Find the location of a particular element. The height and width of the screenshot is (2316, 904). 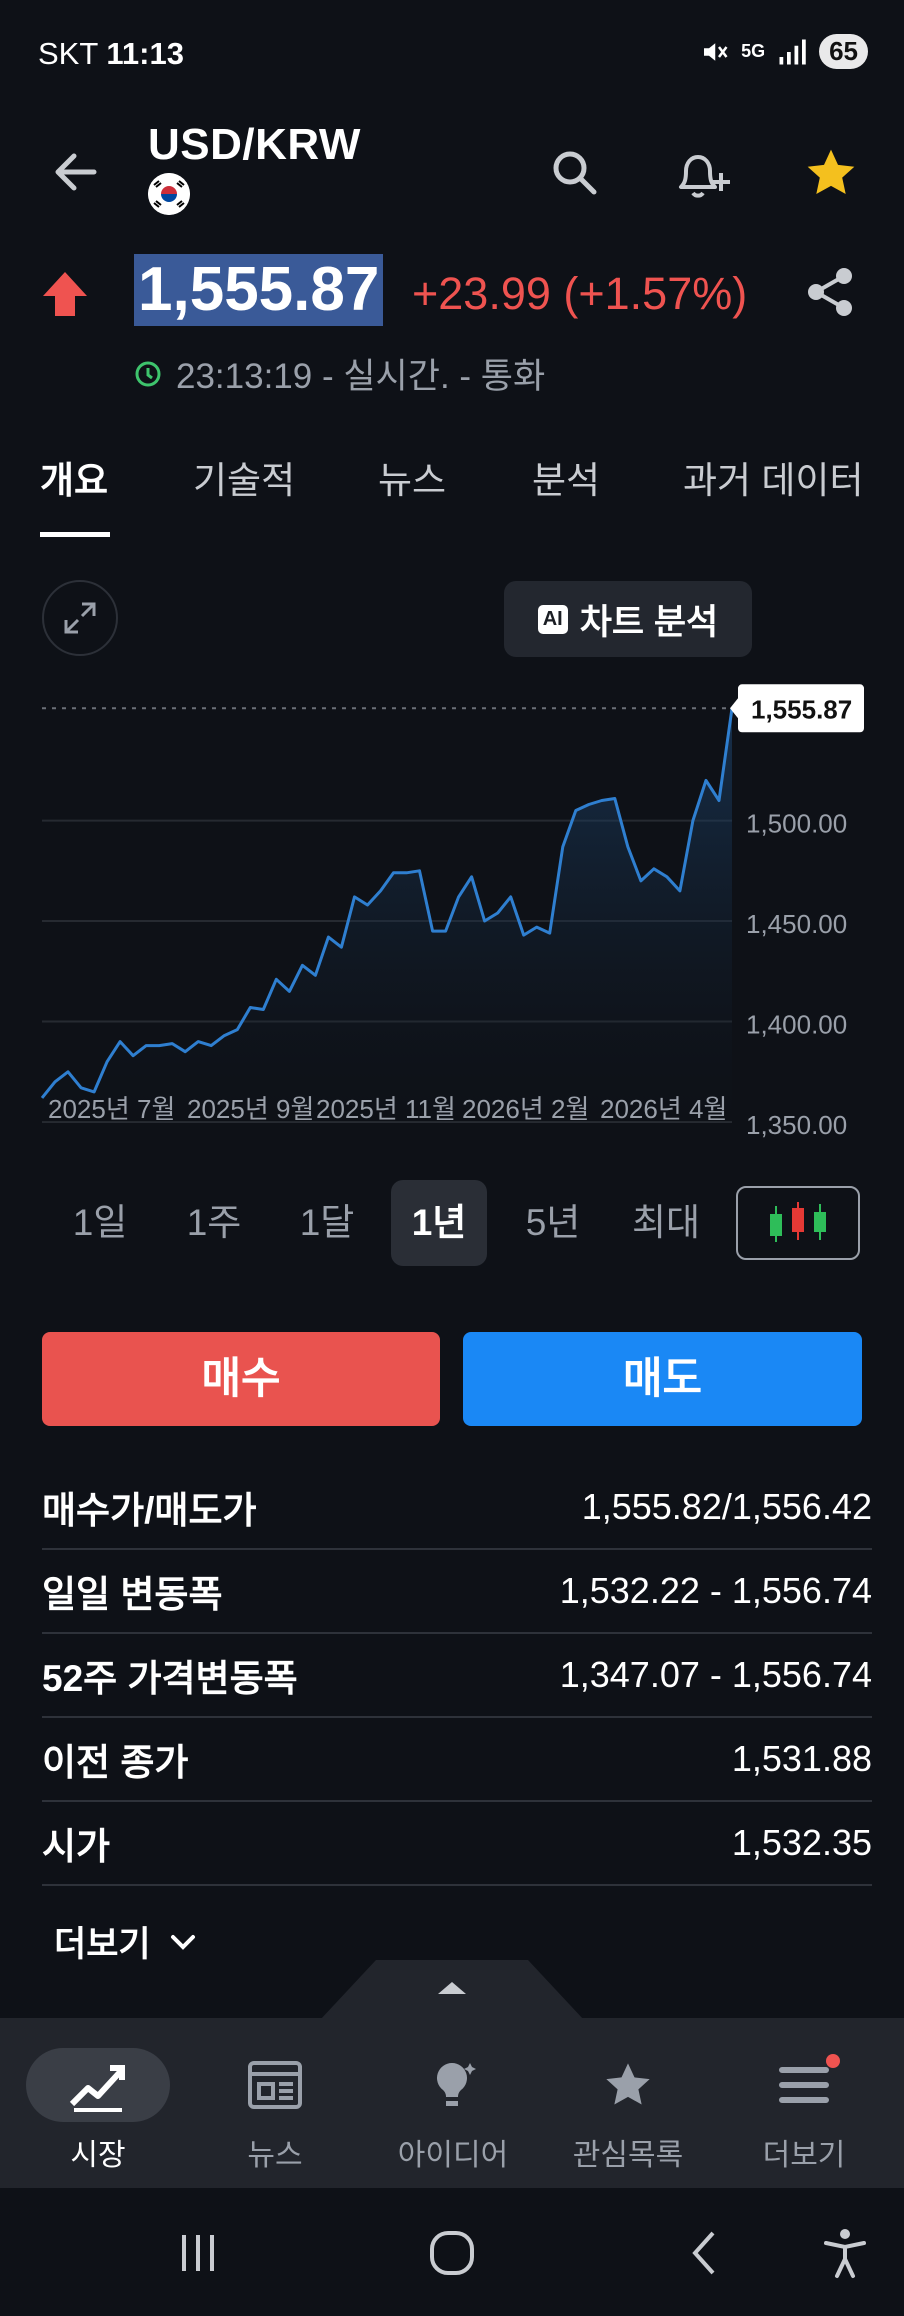

korea-flag-icon is located at coordinates (169, 194).